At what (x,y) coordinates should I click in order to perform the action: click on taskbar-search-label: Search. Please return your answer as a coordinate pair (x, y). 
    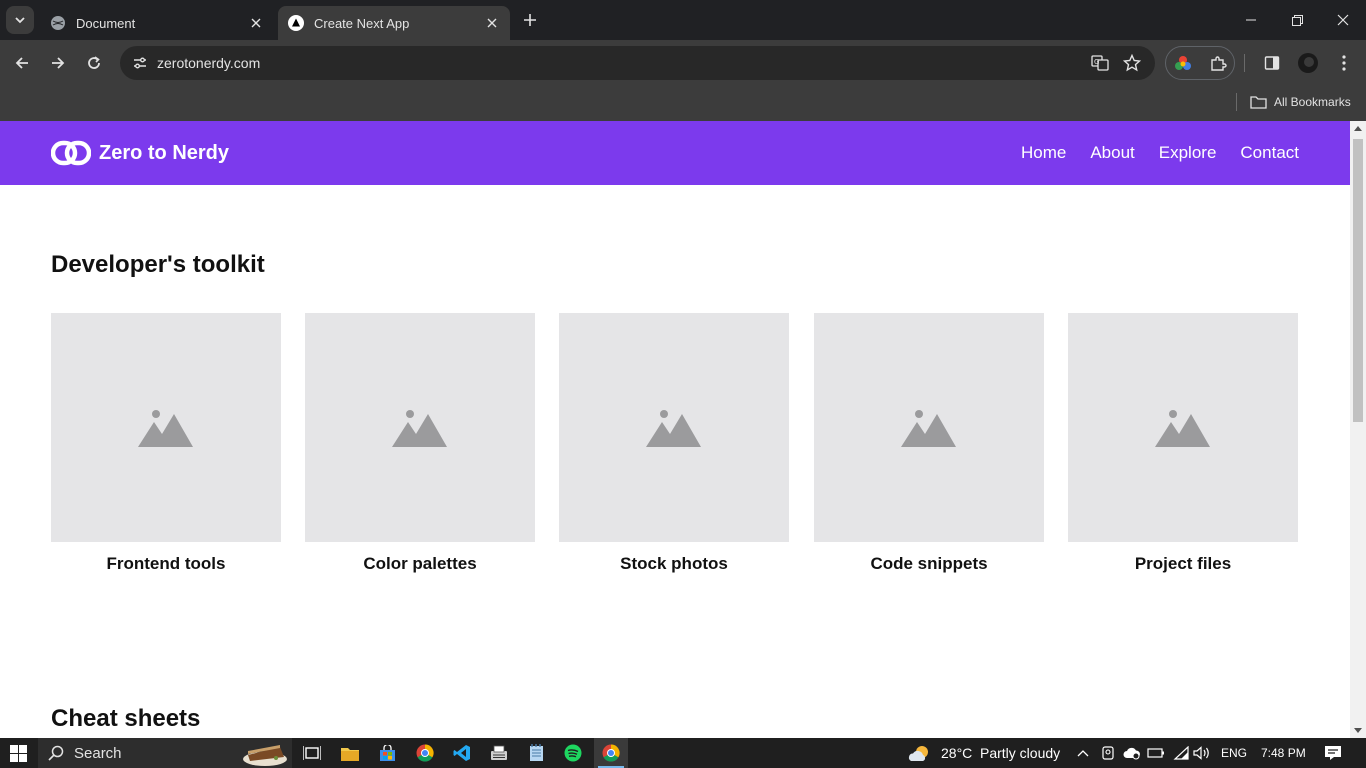
    Looking at the image, I should click on (98, 753).